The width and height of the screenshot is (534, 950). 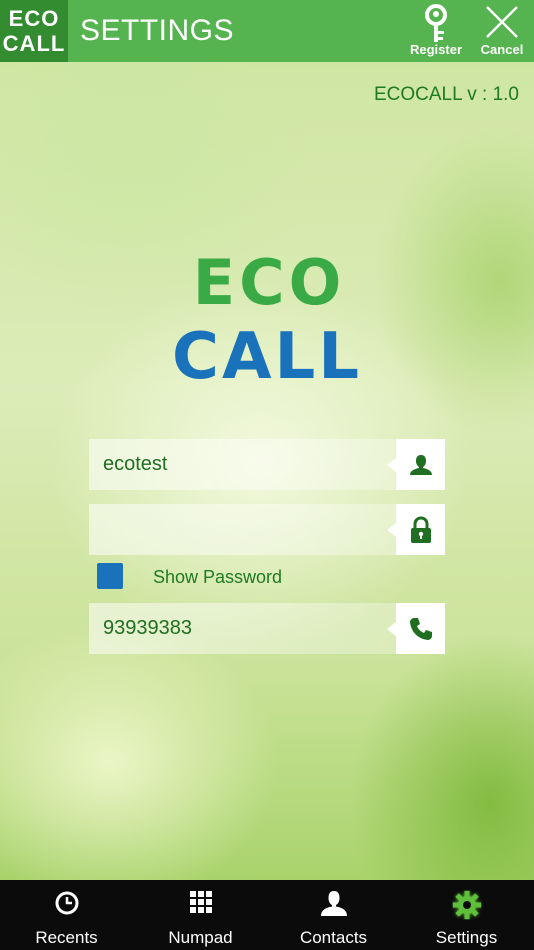 What do you see at coordinates (218, 577) in the screenshot?
I see `show-password-label: Show Password` at bounding box center [218, 577].